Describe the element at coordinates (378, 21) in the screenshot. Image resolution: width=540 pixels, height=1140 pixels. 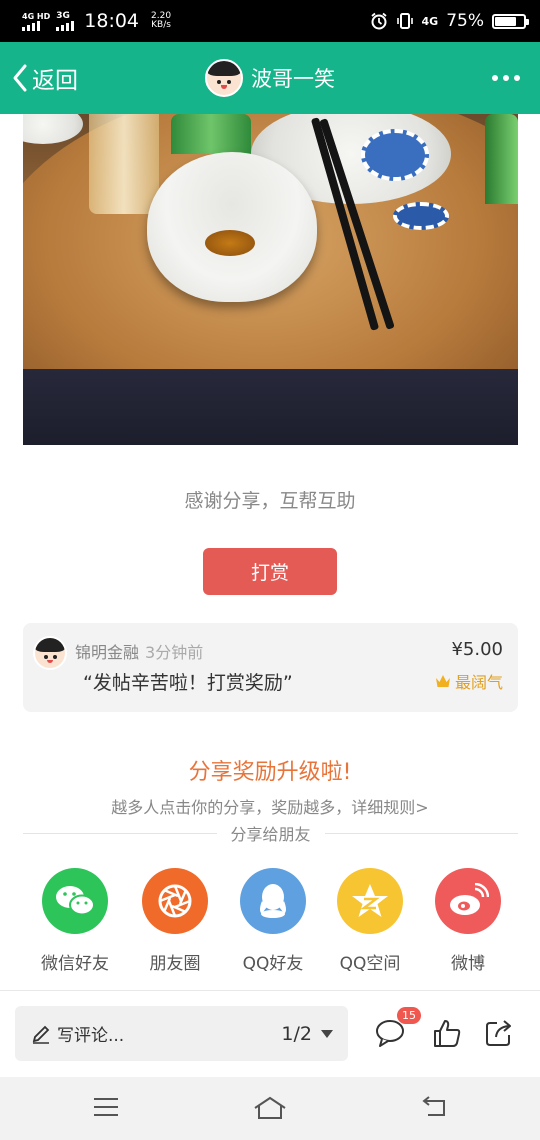
I see `alarm-icon` at that location.